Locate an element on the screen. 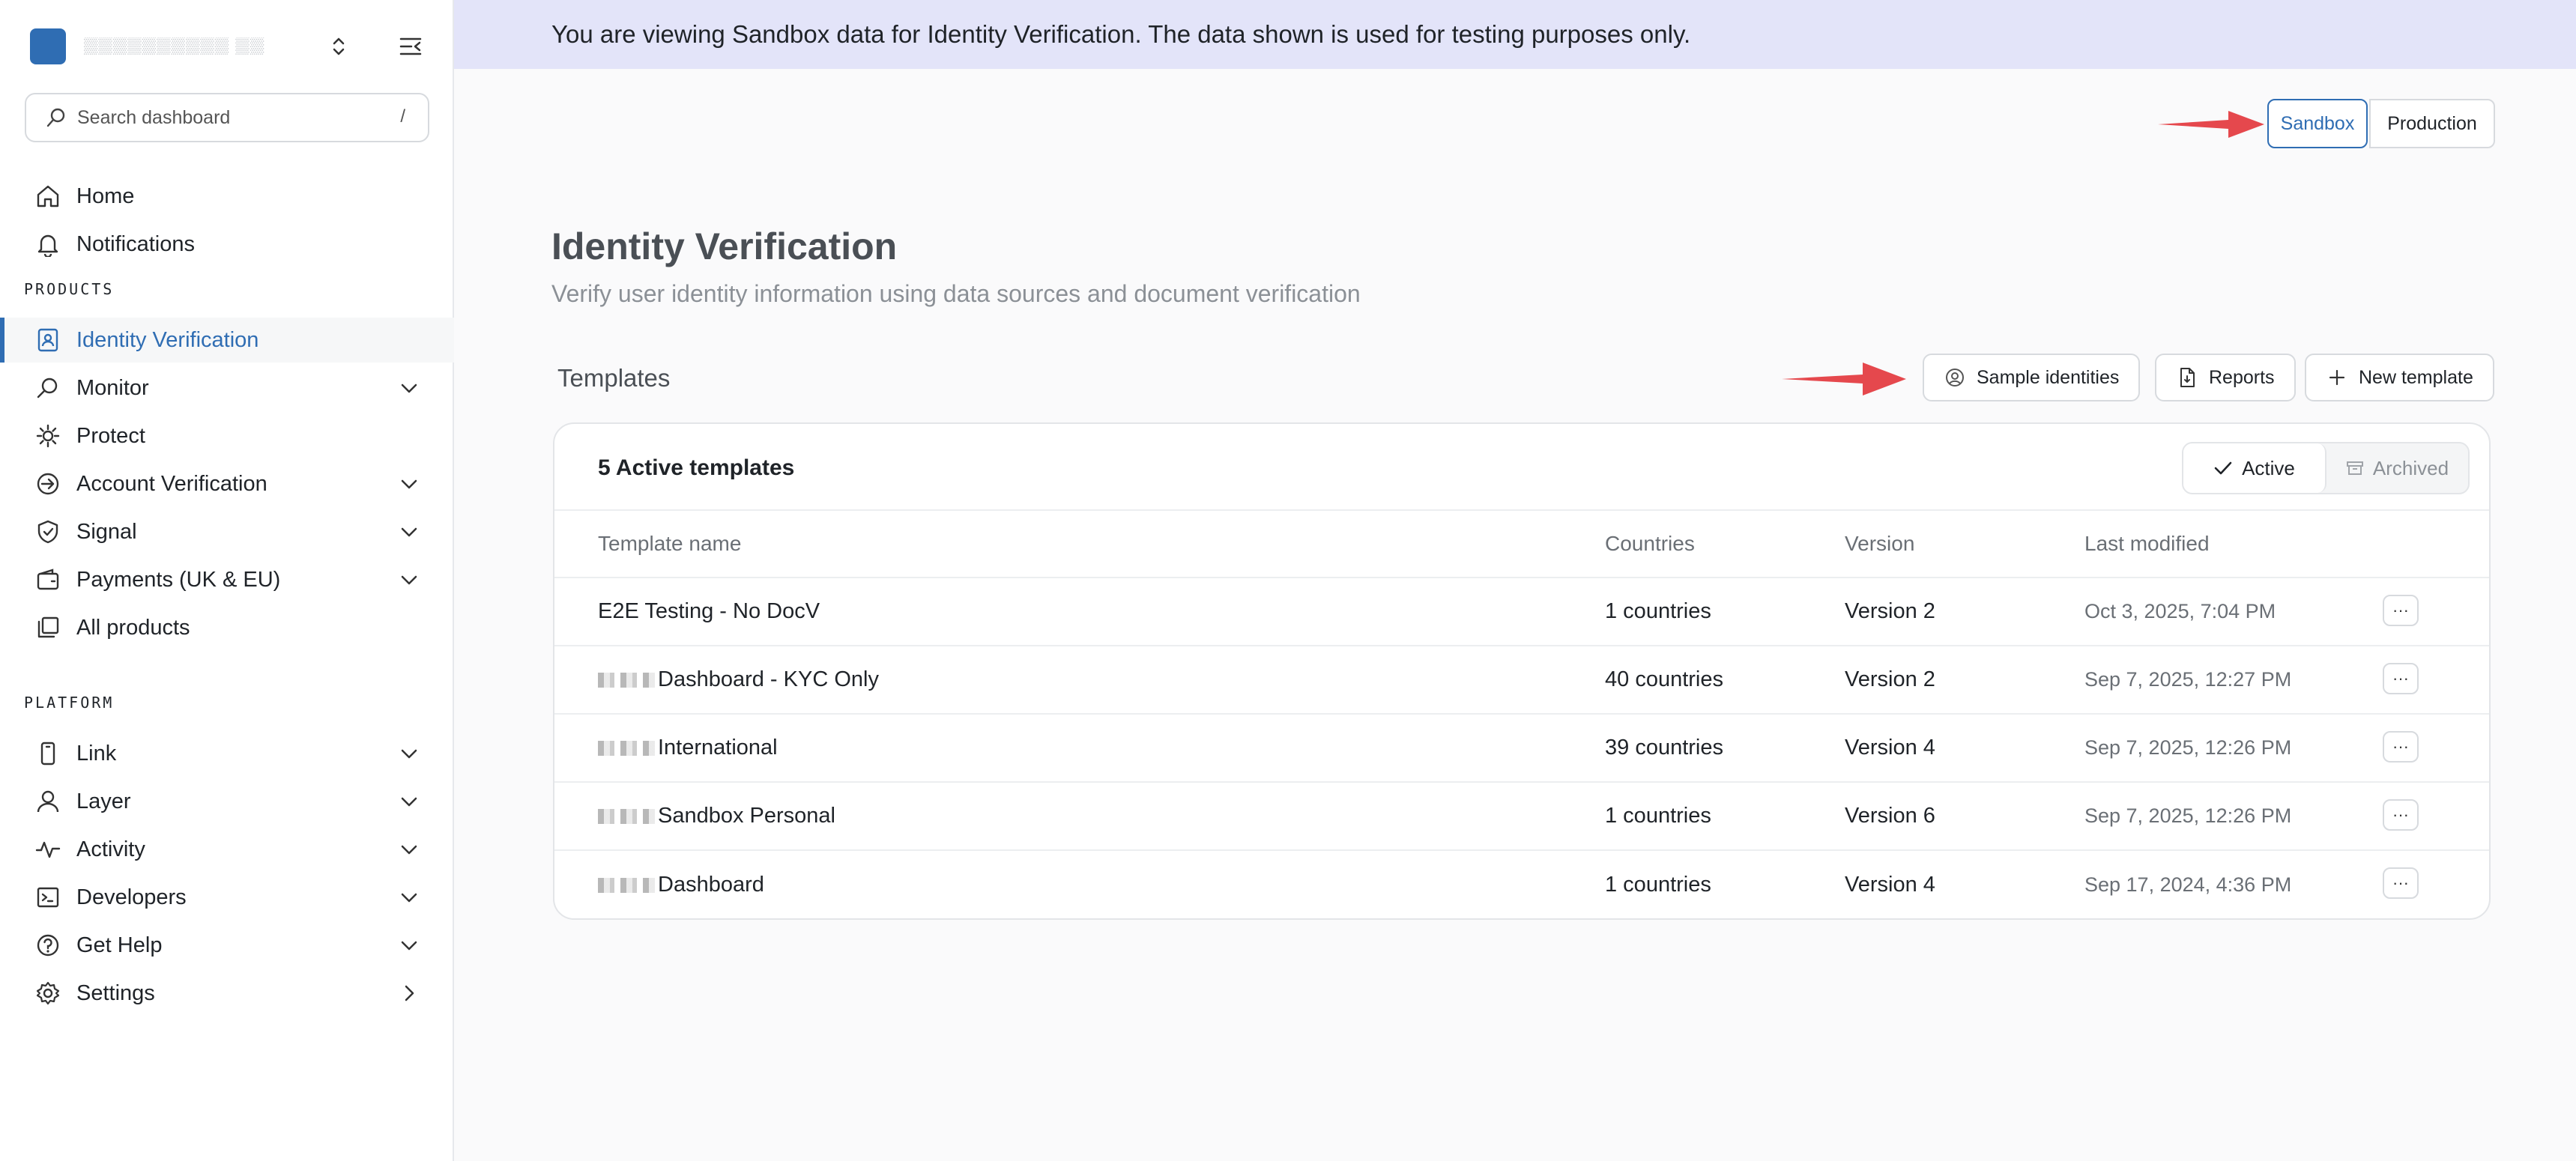 This screenshot has height=1161, width=2576. sidebar-item-account-verification: Account Verification is located at coordinates (227, 483).